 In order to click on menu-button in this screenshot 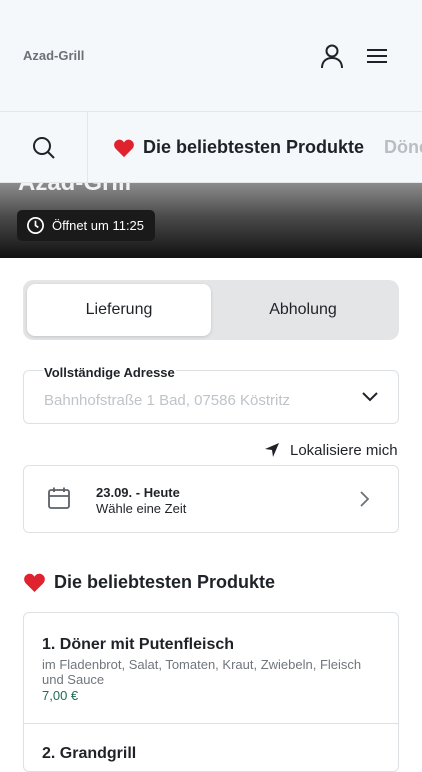, I will do `click(377, 56)`.